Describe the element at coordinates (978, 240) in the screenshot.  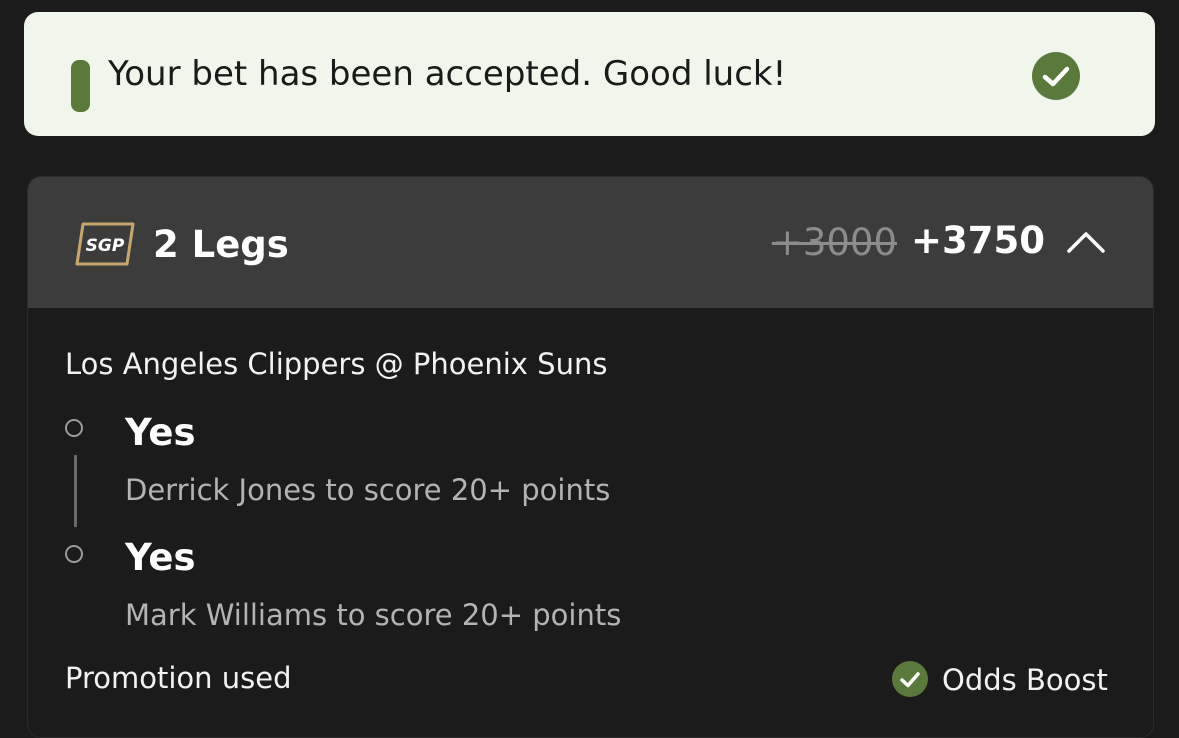
I see `boosted-odds: +3750` at that location.